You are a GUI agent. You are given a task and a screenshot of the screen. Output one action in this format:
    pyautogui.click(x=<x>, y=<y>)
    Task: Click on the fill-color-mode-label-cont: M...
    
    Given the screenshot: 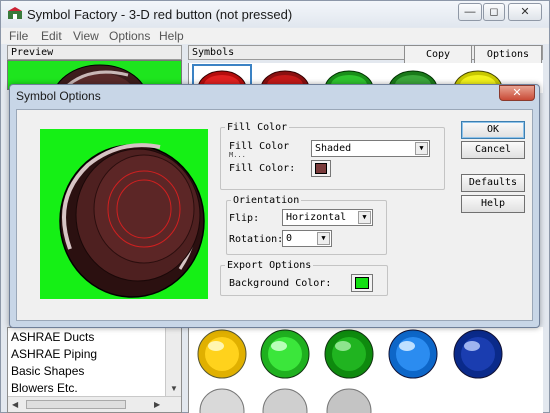 What is the action you would take?
    pyautogui.click(x=237, y=155)
    